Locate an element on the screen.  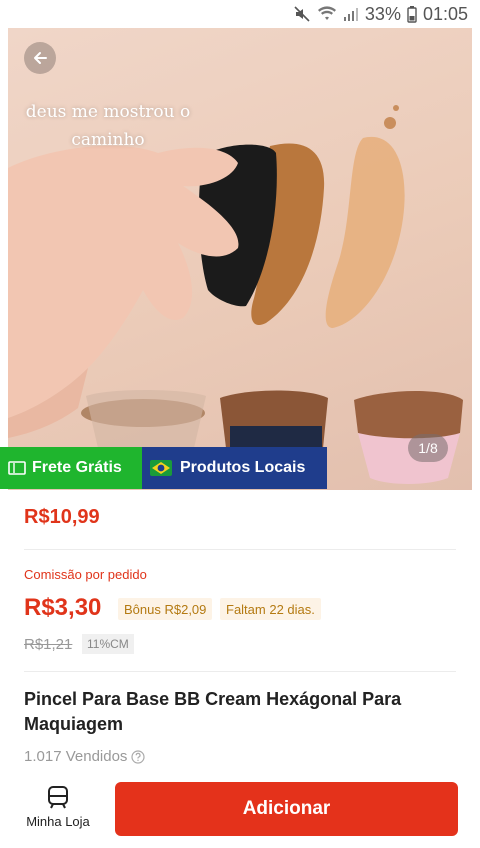
commission-label: Comissão por pedido is located at coordinates (85, 574).